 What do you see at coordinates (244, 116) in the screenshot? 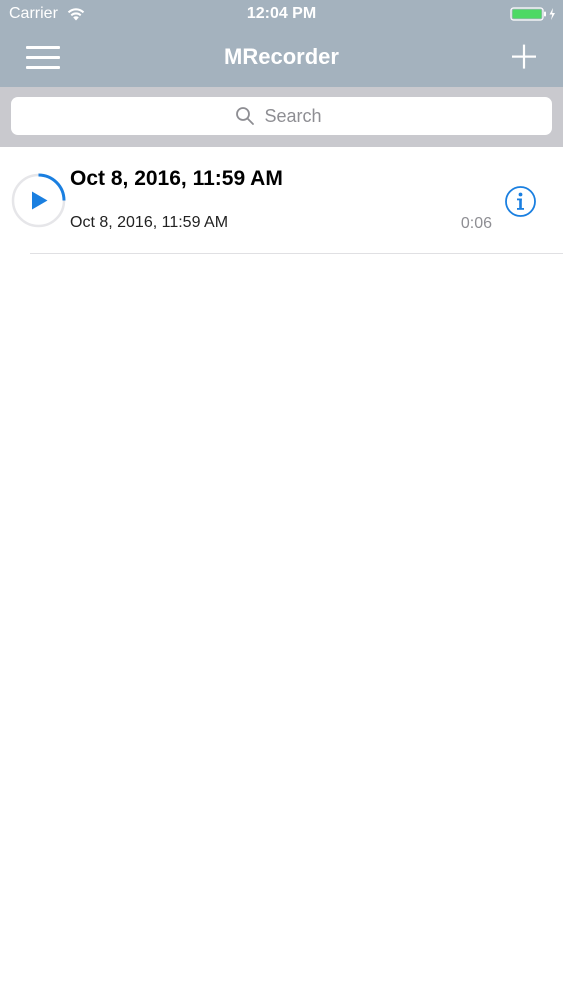
I see `search-icon` at bounding box center [244, 116].